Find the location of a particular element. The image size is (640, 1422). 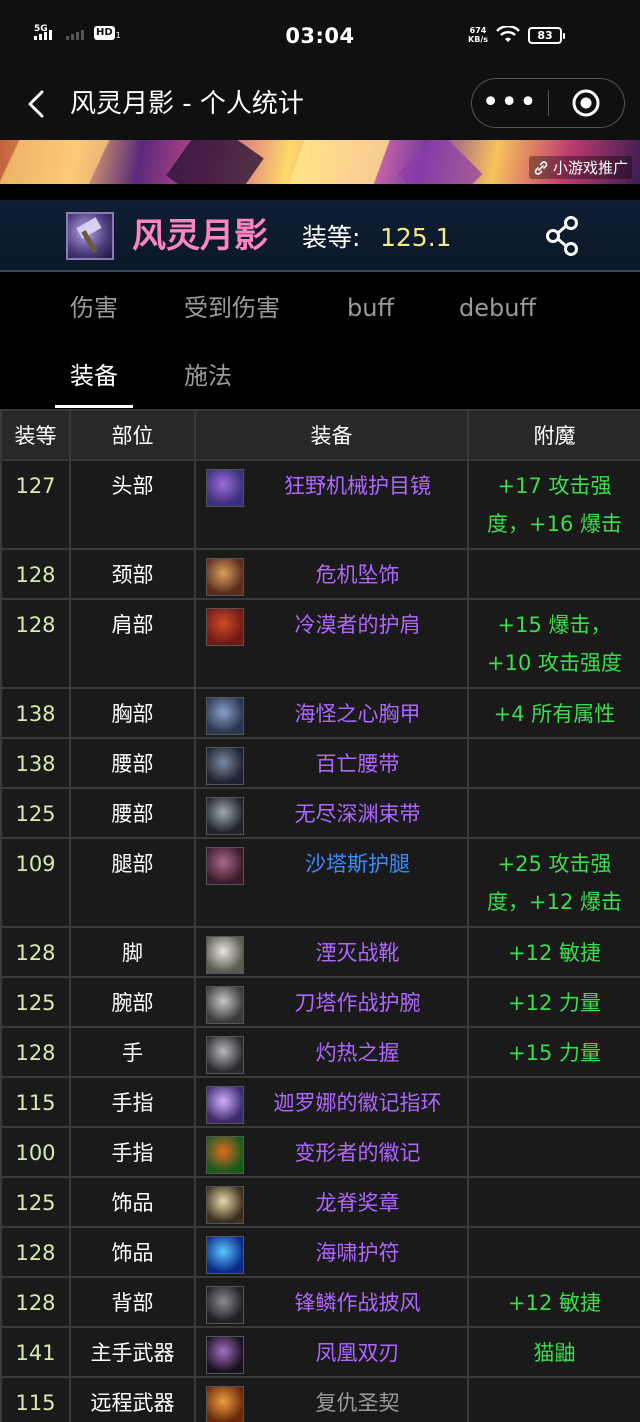

cell-item: 变形者的徽记 is located at coordinates (331, 1152).